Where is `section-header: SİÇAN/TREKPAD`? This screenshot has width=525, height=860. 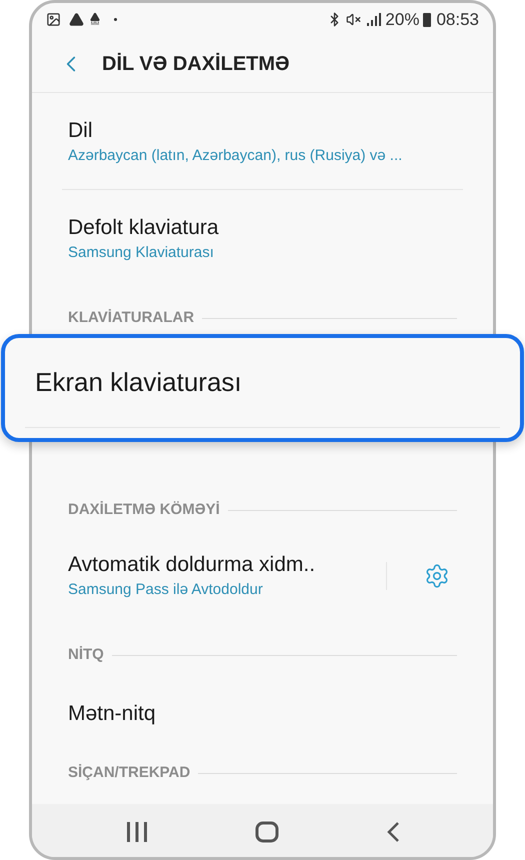
section-header: SİÇAN/TREKPAD is located at coordinates (129, 772).